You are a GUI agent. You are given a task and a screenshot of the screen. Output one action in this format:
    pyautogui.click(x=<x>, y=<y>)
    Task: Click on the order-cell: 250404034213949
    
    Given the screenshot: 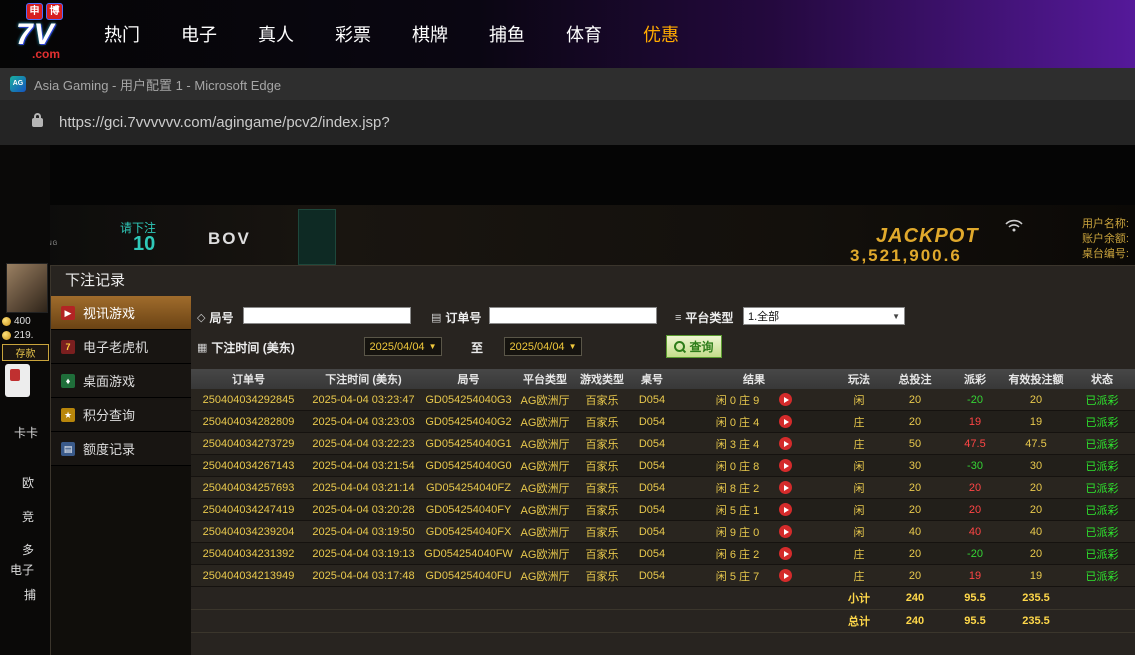 What is the action you would take?
    pyautogui.click(x=248, y=575)
    